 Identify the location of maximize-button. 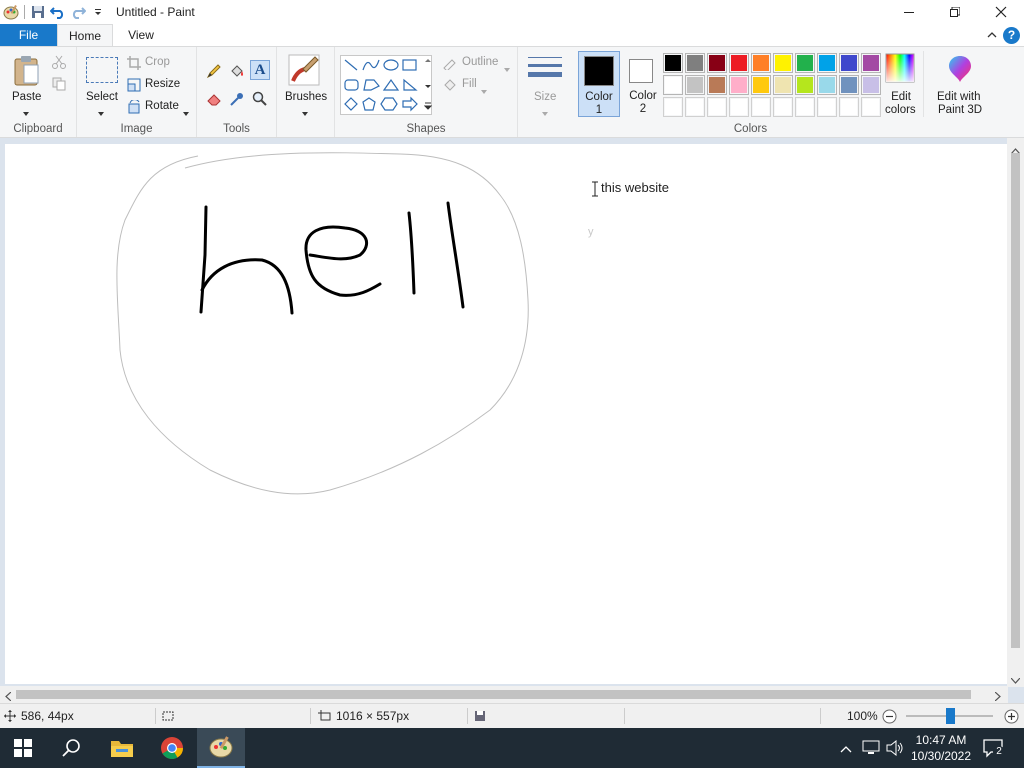
(955, 12).